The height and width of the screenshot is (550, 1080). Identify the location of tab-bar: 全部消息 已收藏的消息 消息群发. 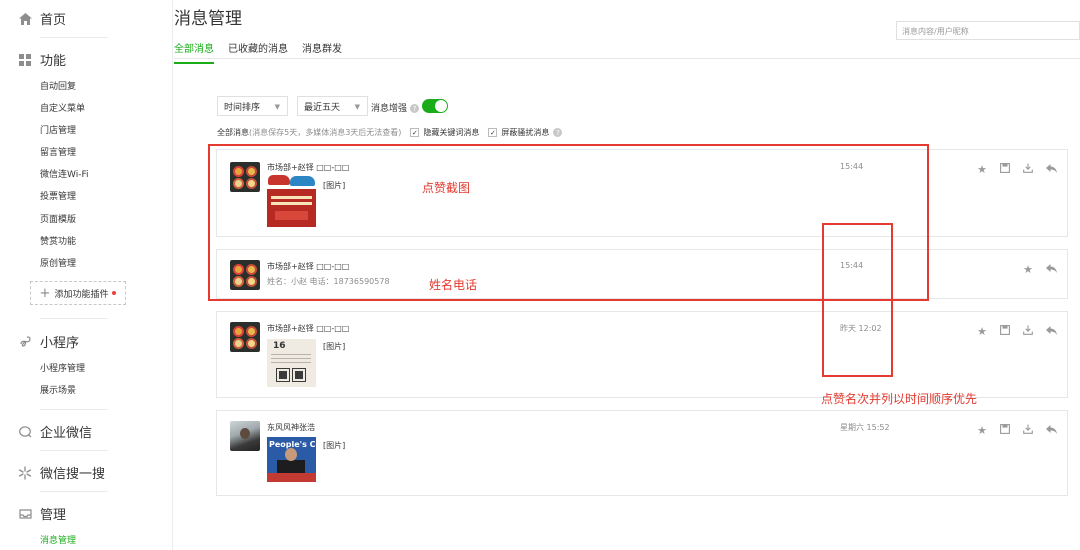
(265, 52).